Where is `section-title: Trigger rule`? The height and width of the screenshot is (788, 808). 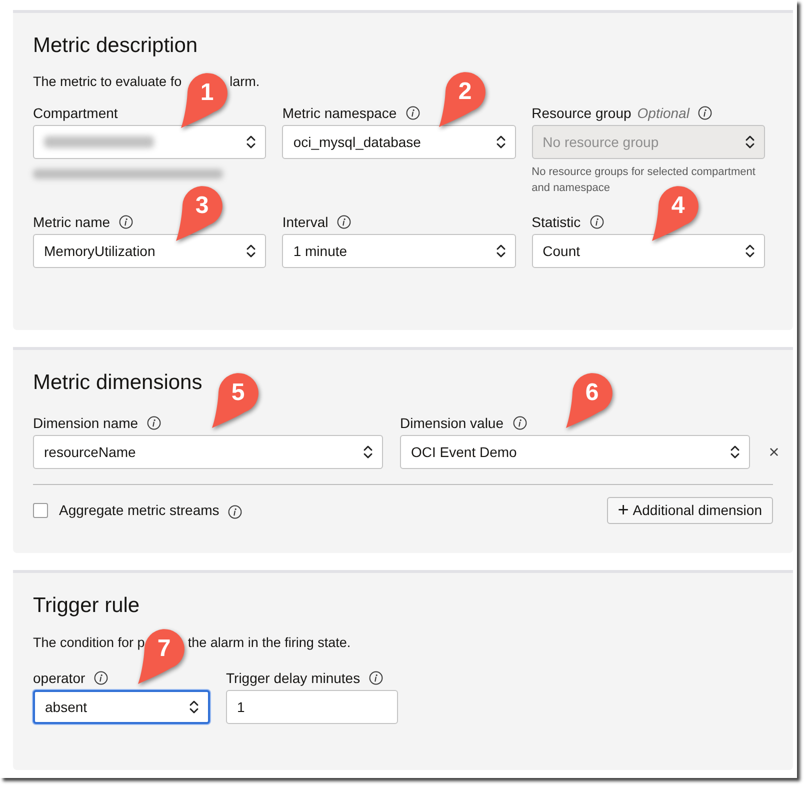 section-title: Trigger rule is located at coordinates (86, 606).